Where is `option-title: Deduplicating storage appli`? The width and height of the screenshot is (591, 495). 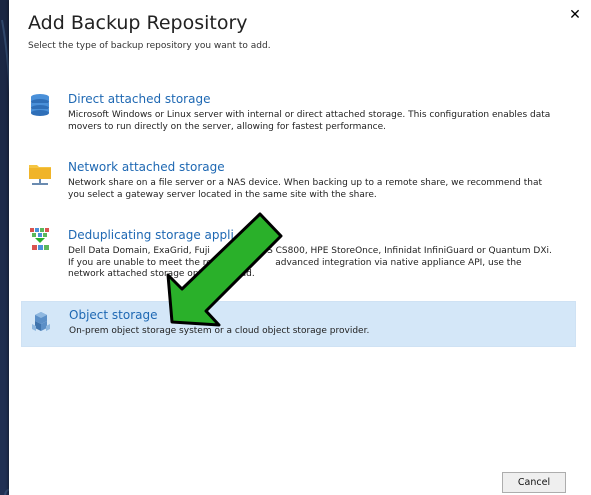
option-title: Deduplicating storage appli is located at coordinates (151, 235).